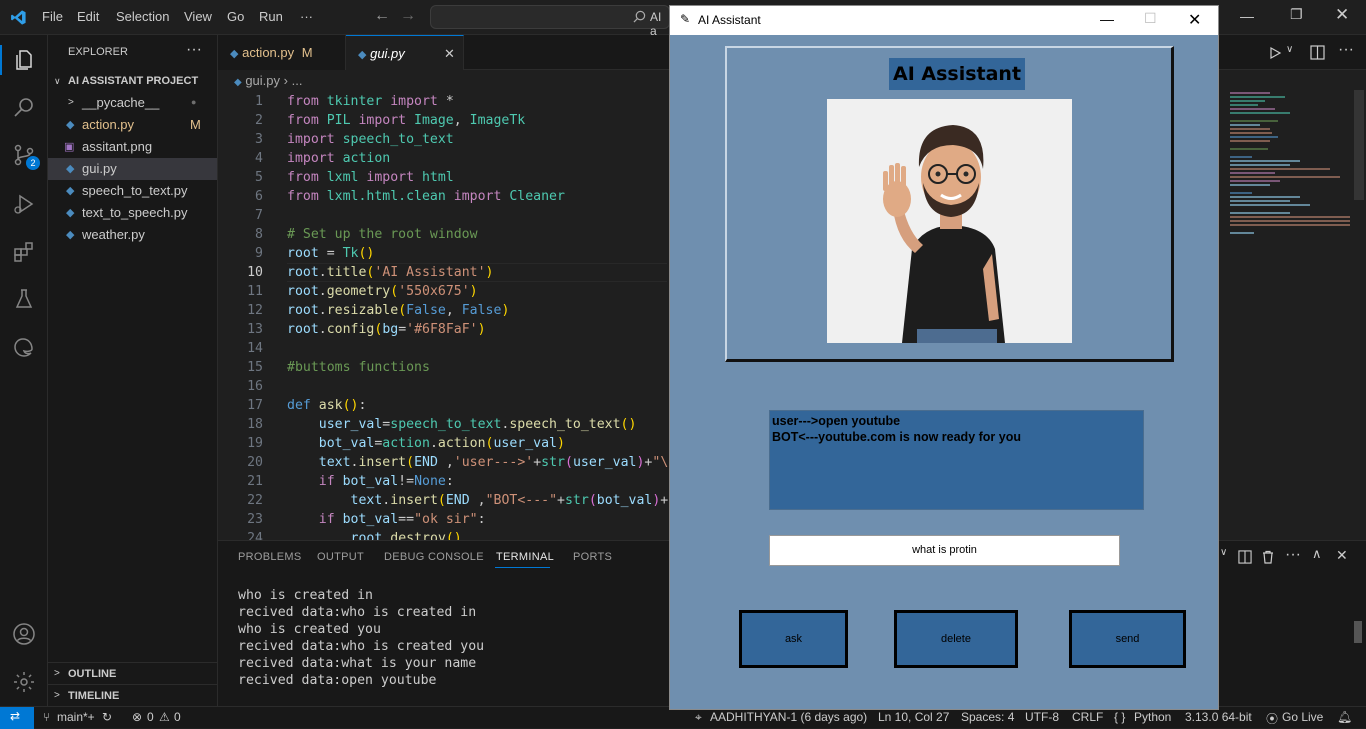 Image resolution: width=1366 pixels, height=729 pixels. I want to click on breadcrumb-file: gui.py, so click(262, 80).